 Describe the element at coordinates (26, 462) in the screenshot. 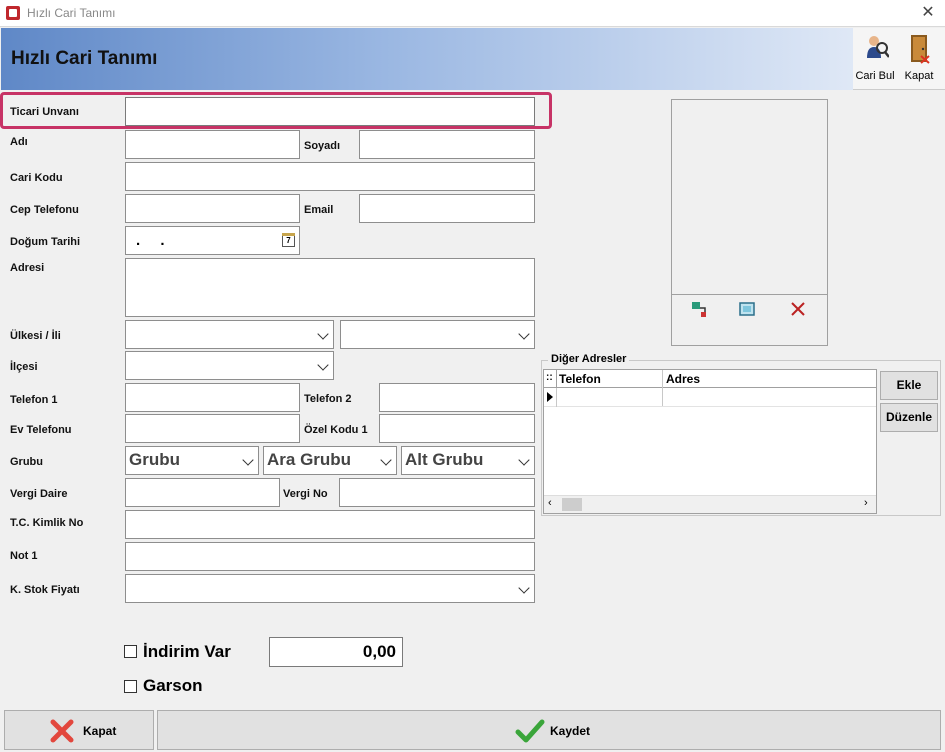

I see `grubu-label: Grubu` at that location.